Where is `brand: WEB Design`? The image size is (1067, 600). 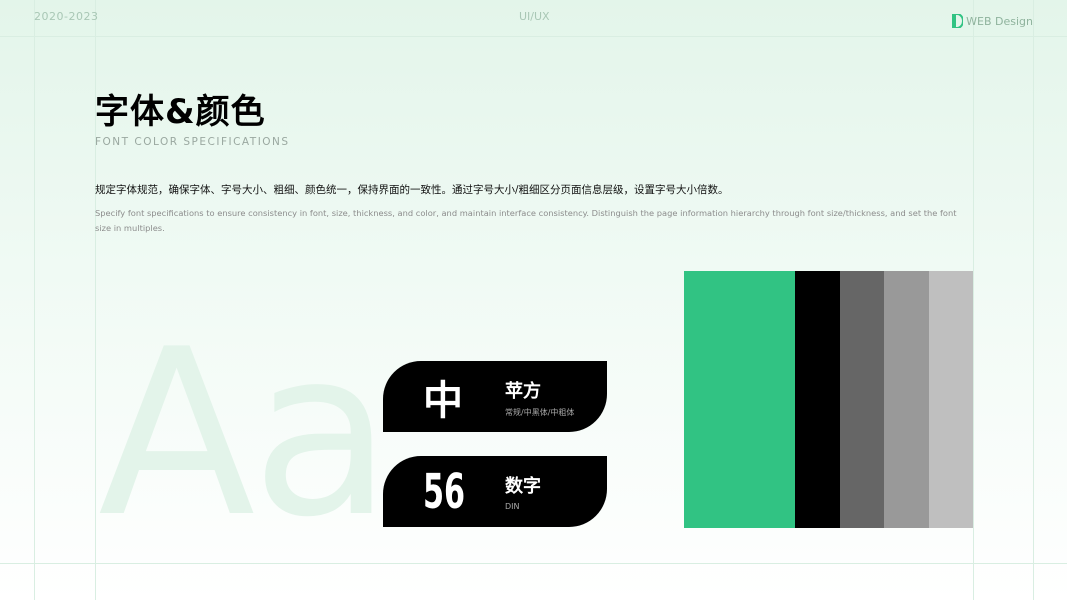 brand: WEB Design is located at coordinates (992, 21).